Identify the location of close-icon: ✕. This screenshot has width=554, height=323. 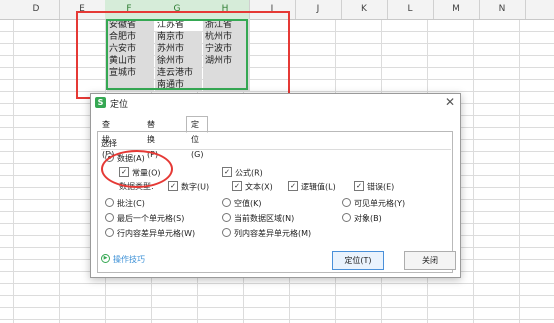
(450, 102).